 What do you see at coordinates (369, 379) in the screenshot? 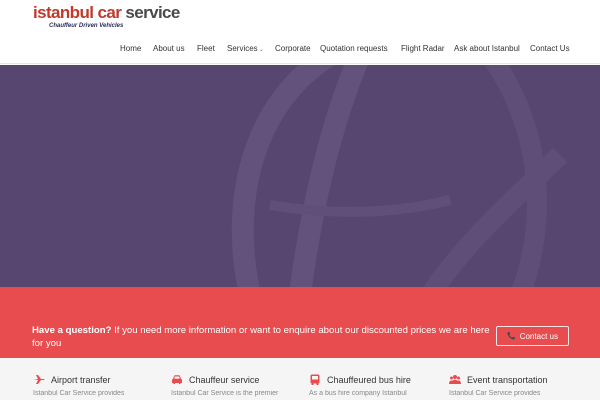
I see `service-title: Chauffeured bus hire` at bounding box center [369, 379].